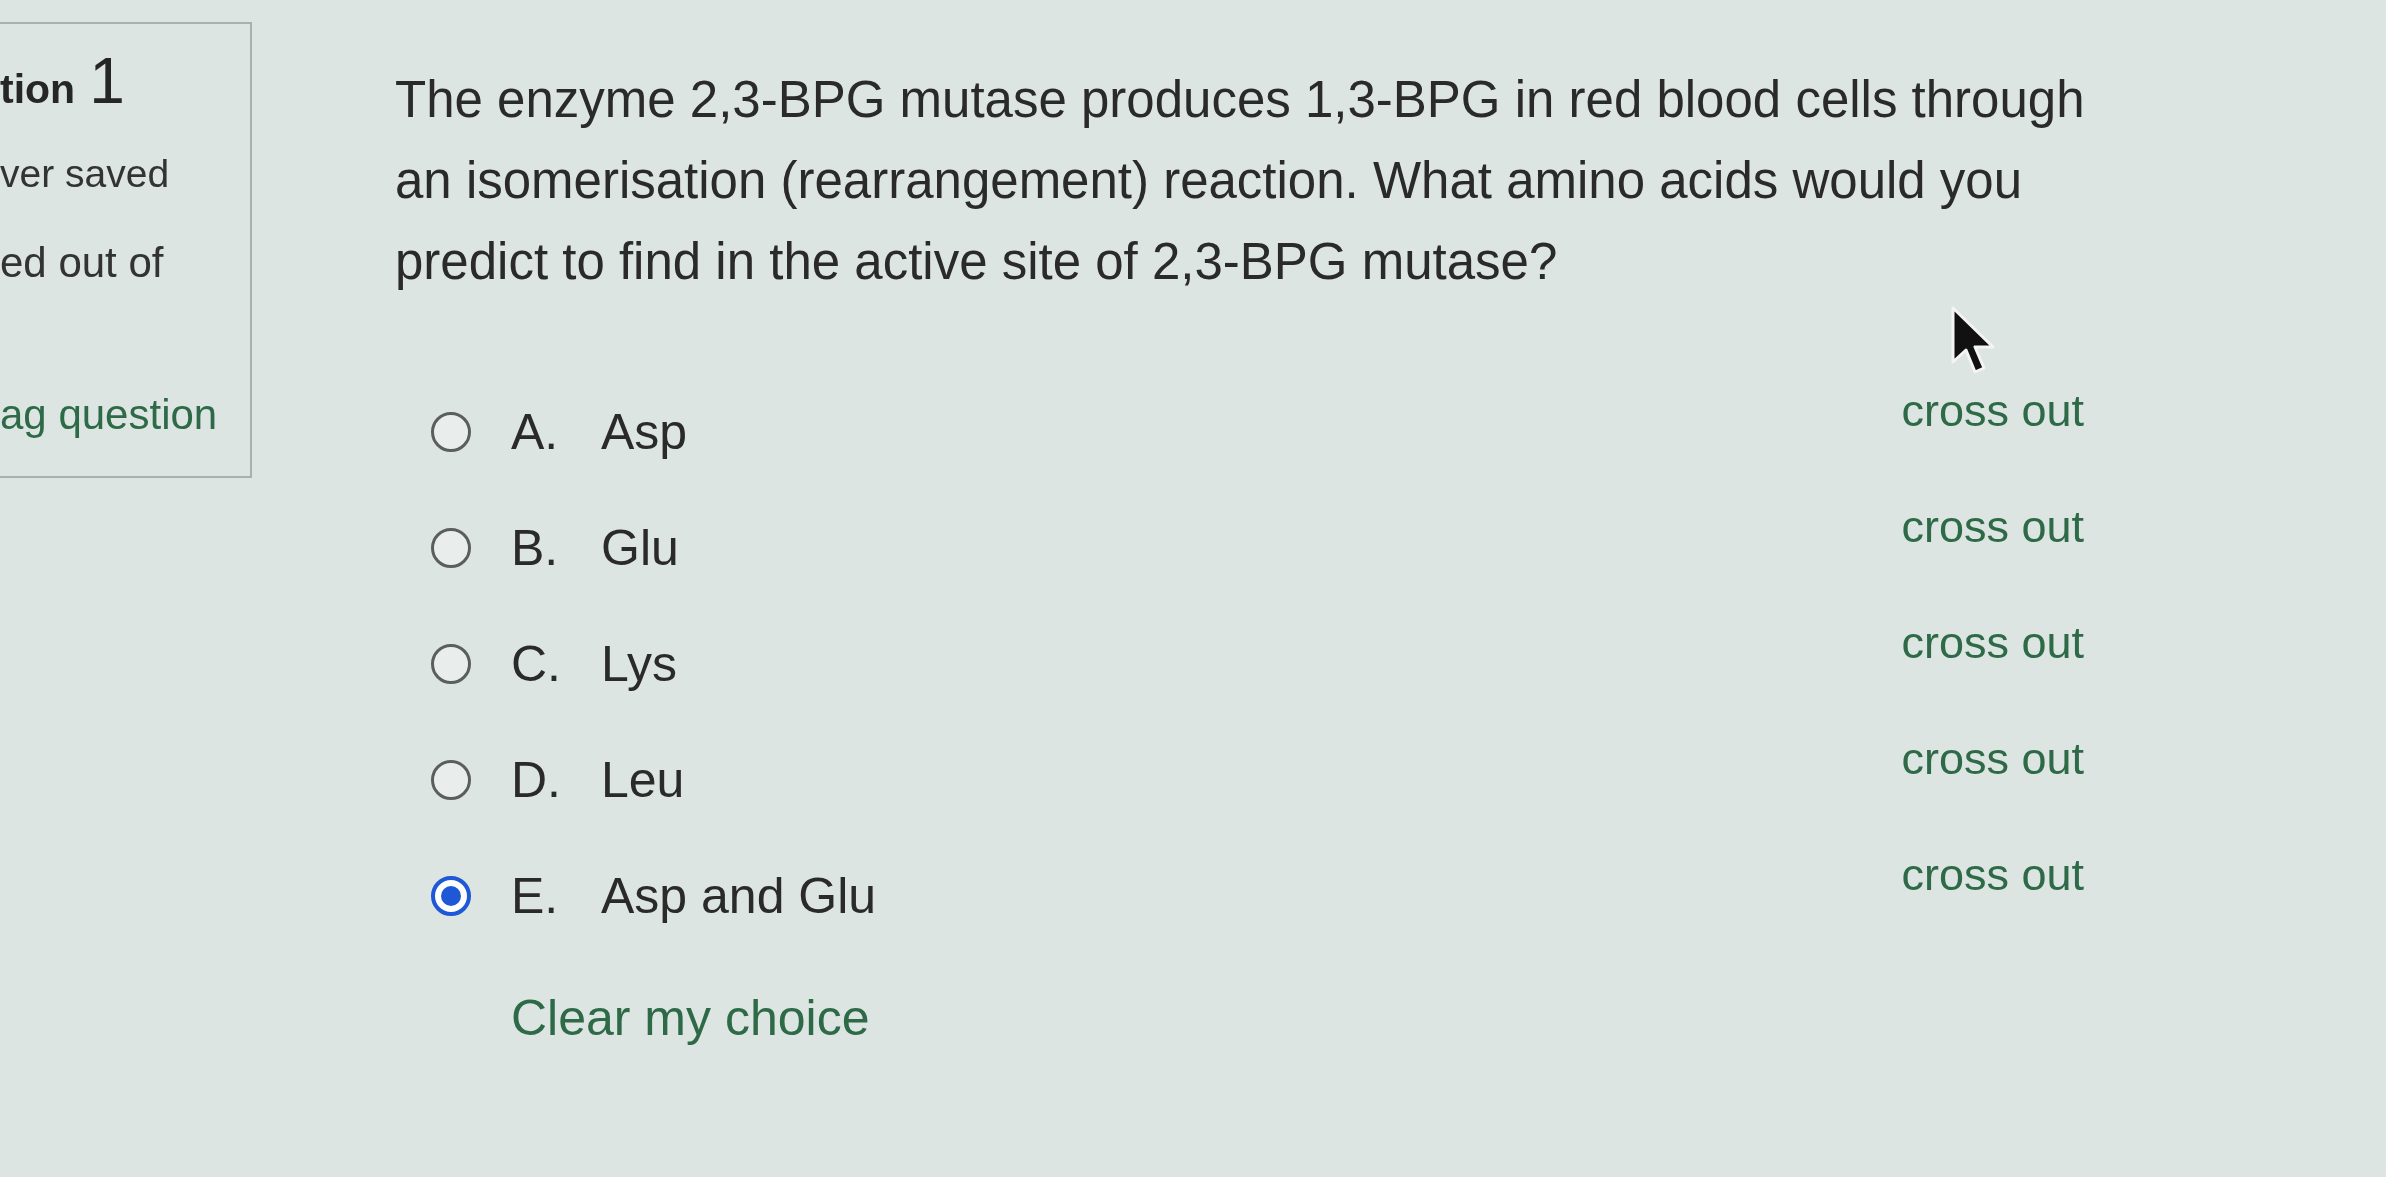  Describe the element at coordinates (82, 263) in the screenshot. I see `question-mark: ed out of` at that location.